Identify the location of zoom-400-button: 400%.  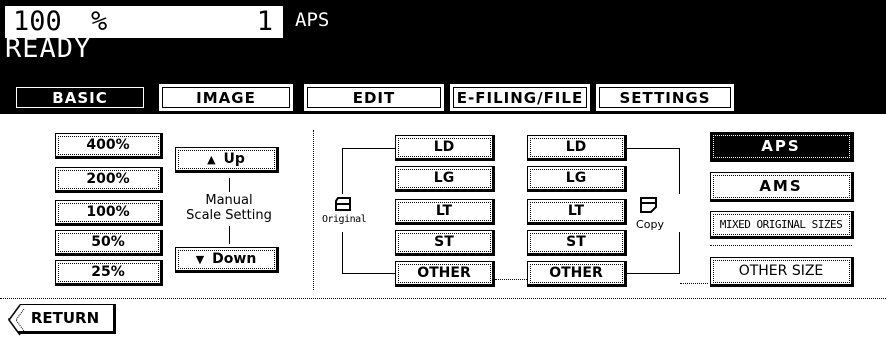
(109, 146).